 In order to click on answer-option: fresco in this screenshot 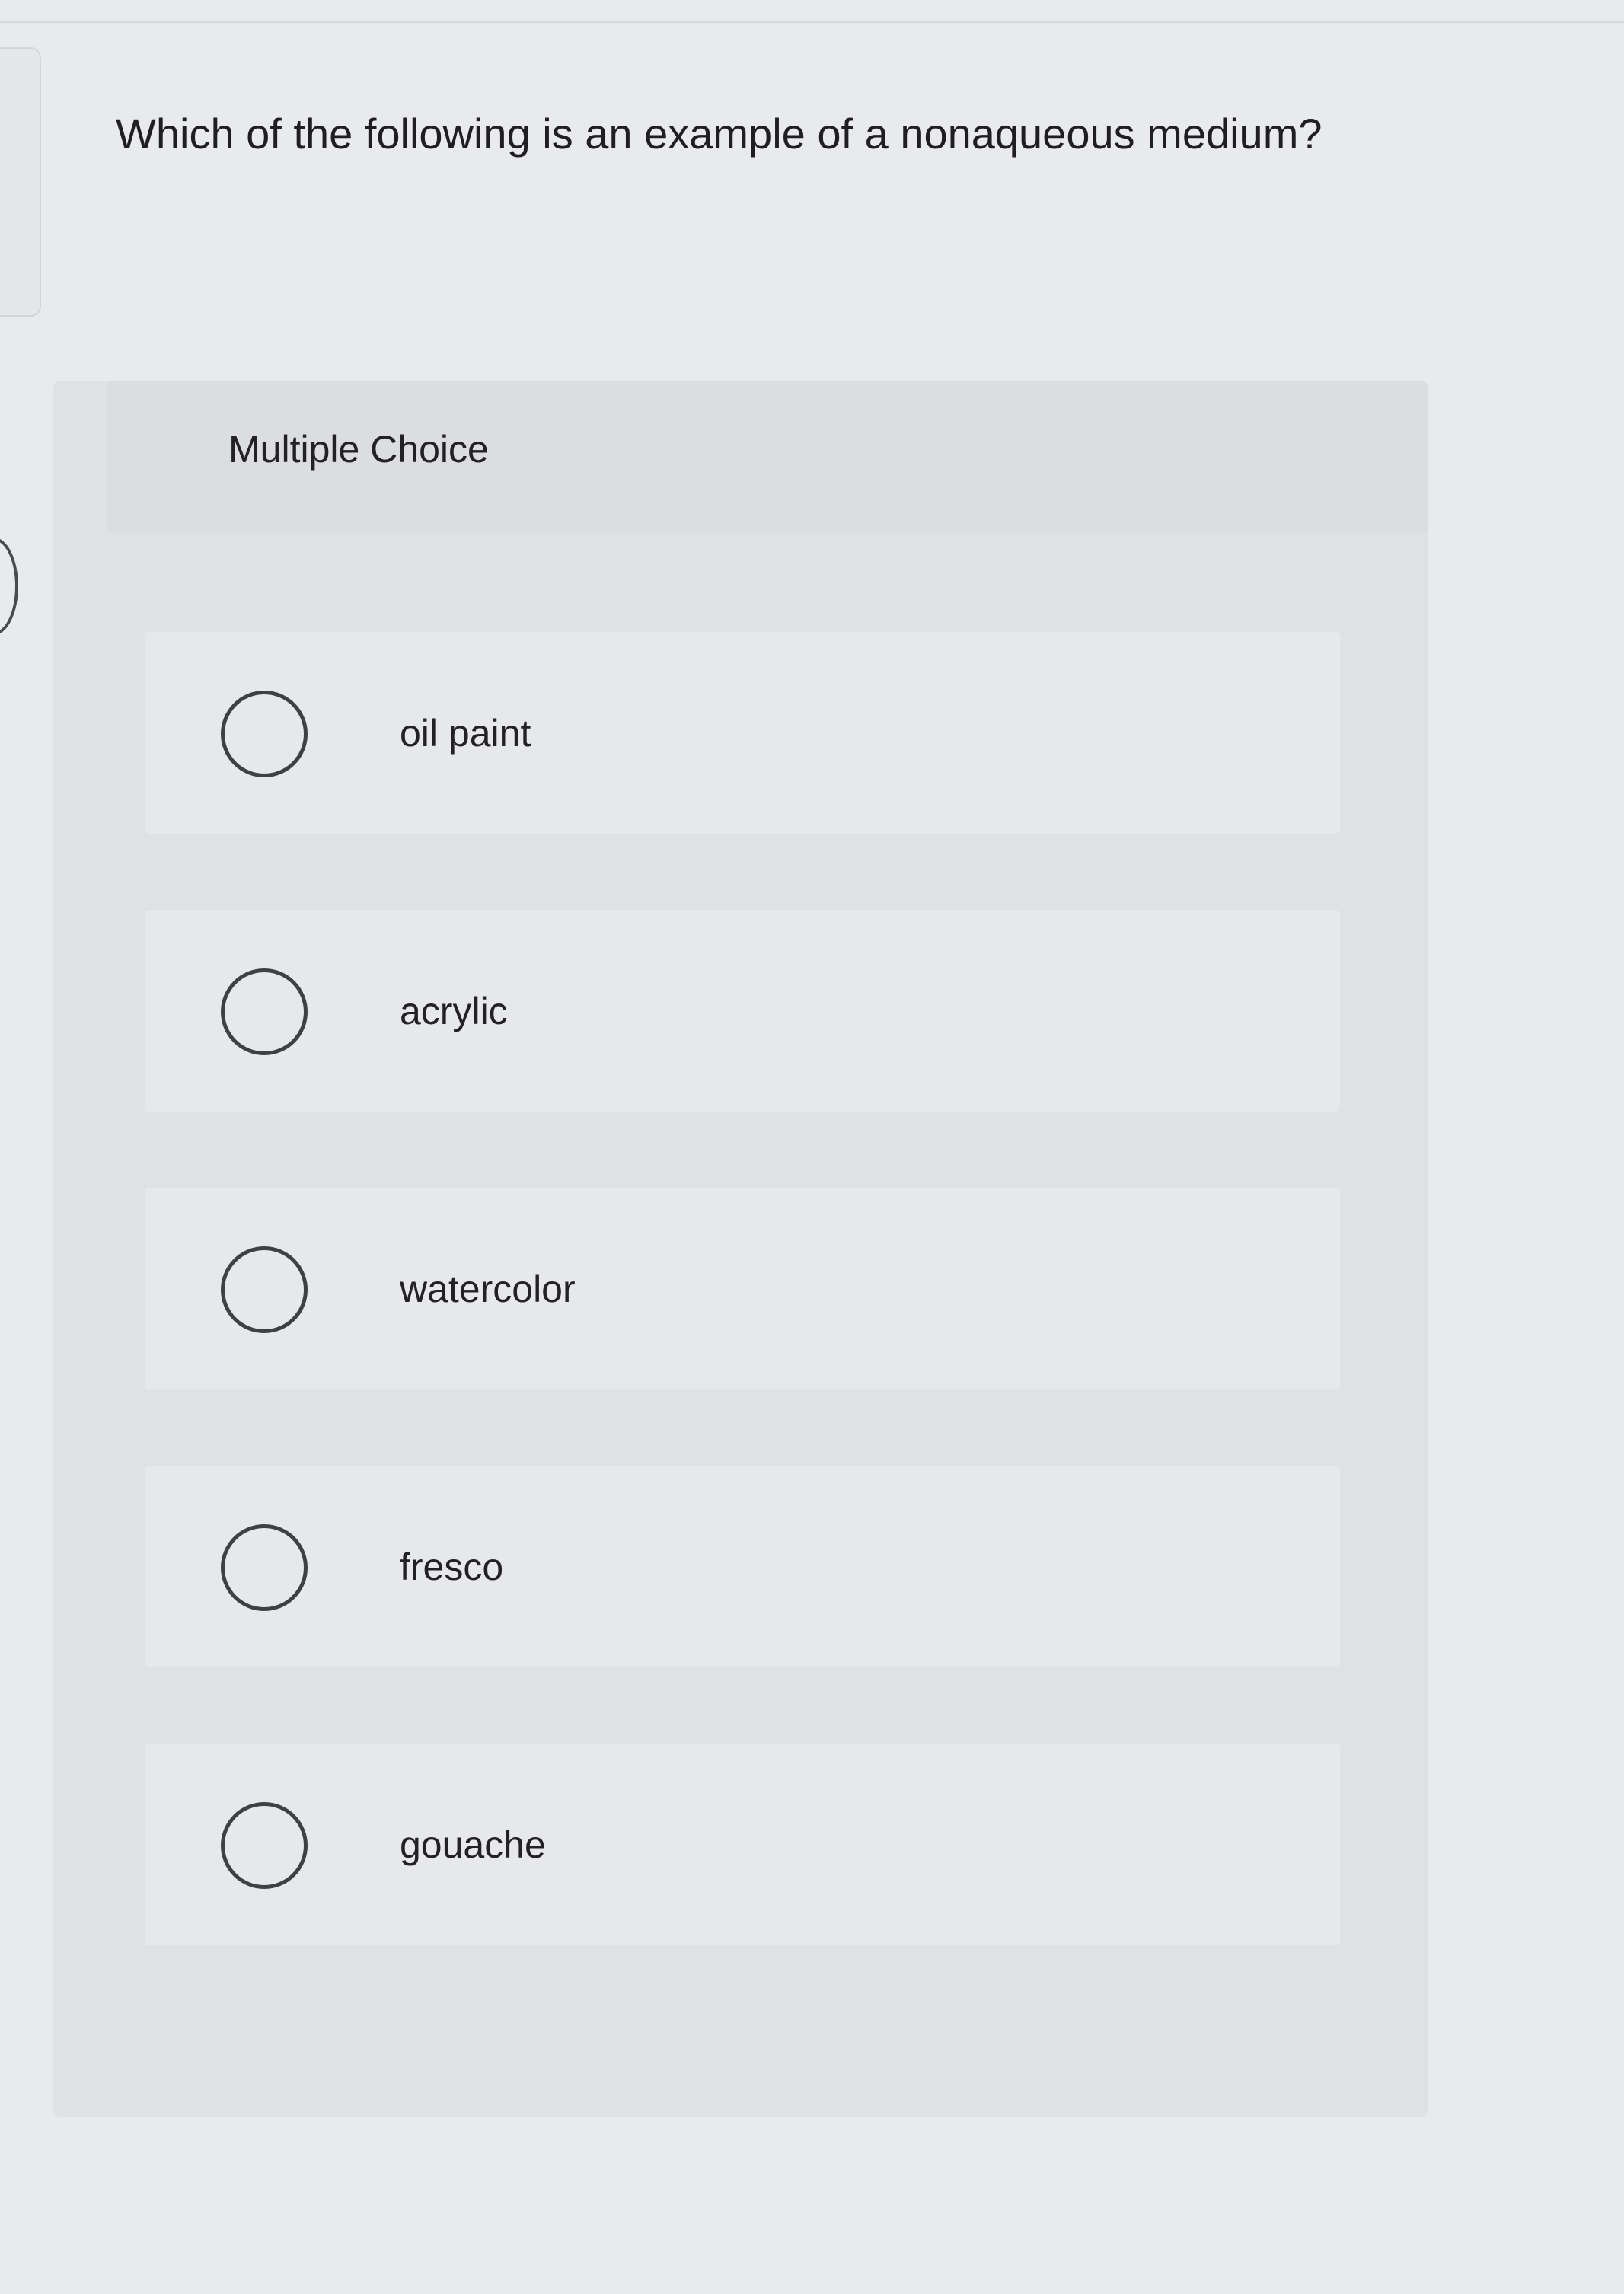, I will do `click(742, 1566)`.